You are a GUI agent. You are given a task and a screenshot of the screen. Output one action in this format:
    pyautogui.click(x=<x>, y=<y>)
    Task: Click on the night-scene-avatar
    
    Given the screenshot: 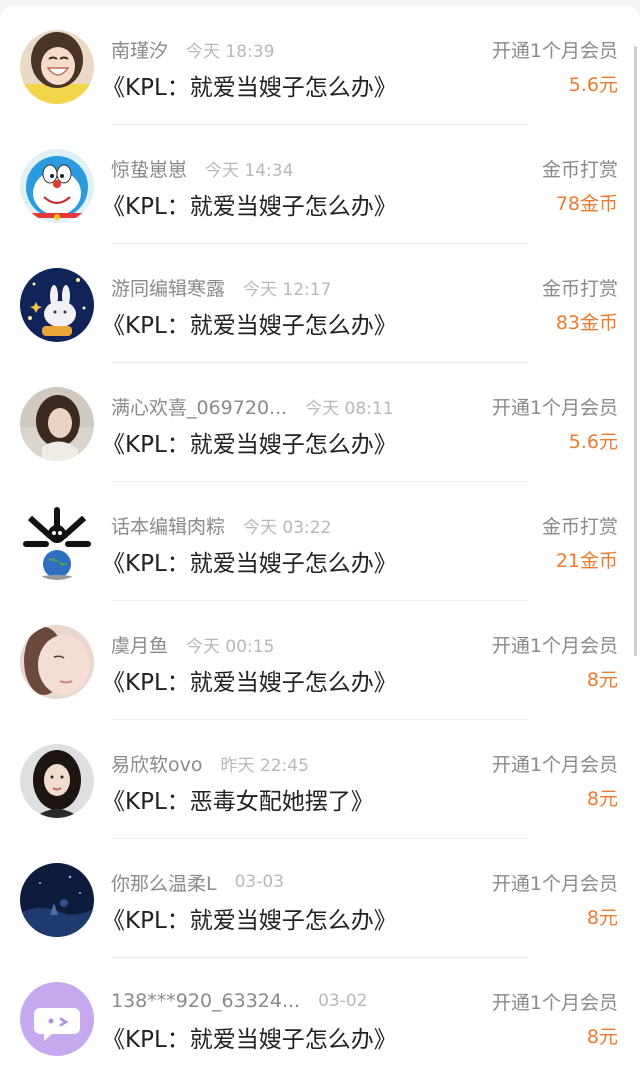 What is the action you would take?
    pyautogui.click(x=57, y=900)
    